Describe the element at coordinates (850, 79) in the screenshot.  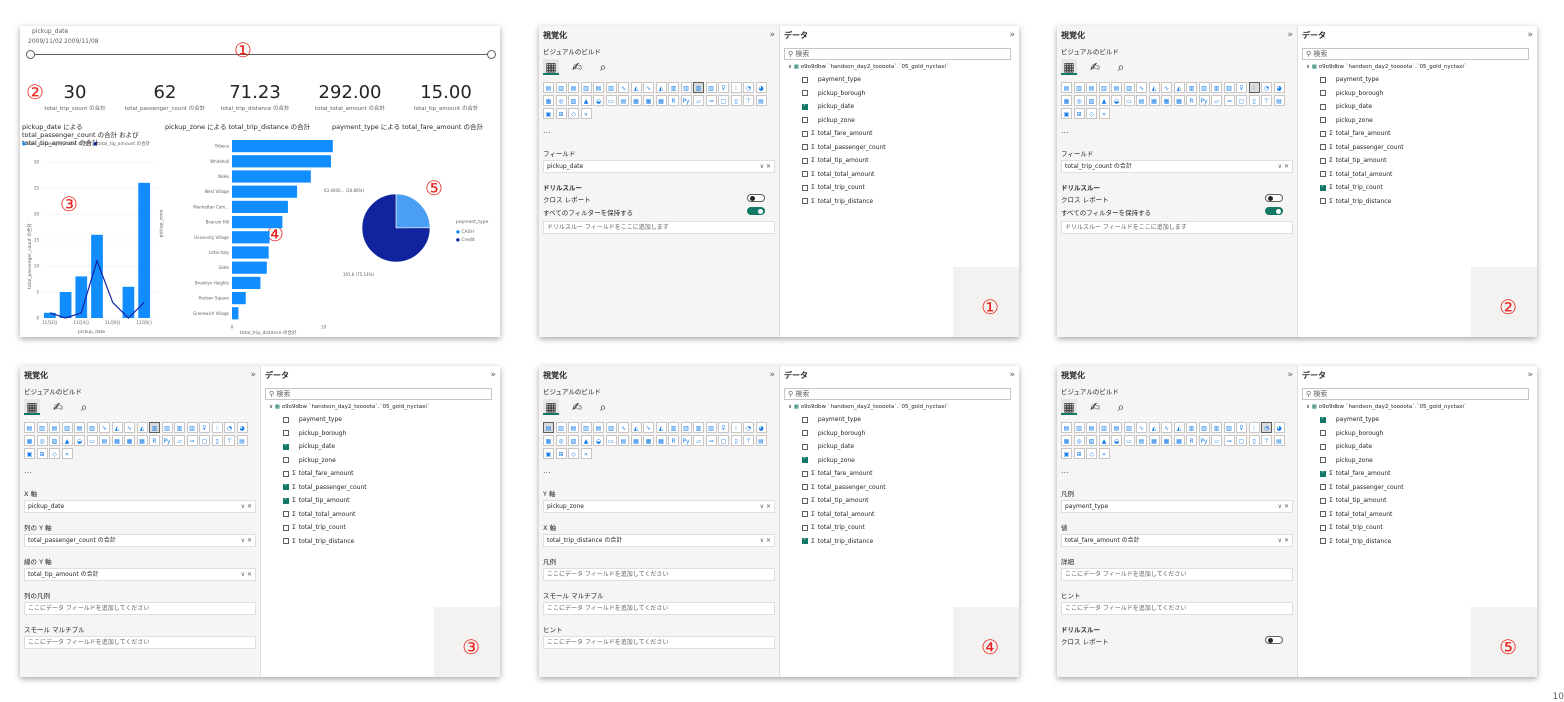
I see `field-item: payment_type` at that location.